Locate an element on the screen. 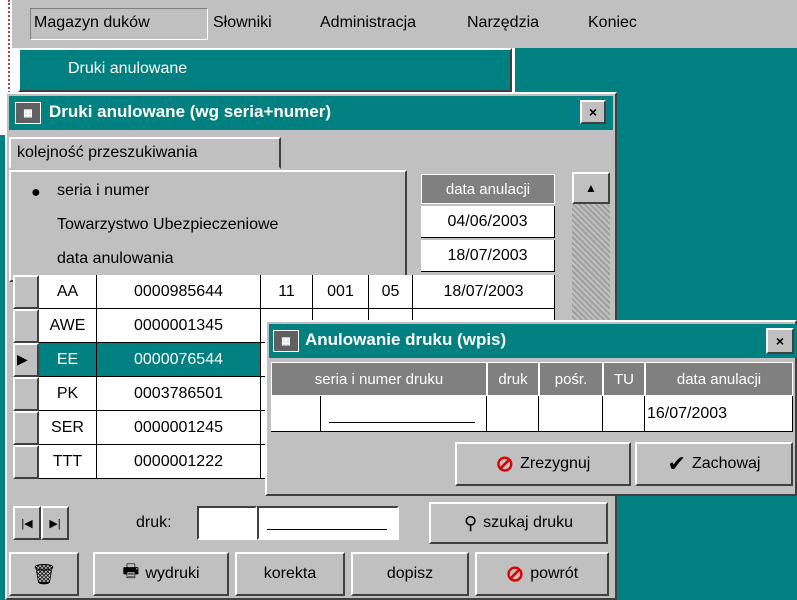 This screenshot has width=797, height=600. table-cell-numer: 0003786501 is located at coordinates (179, 394).